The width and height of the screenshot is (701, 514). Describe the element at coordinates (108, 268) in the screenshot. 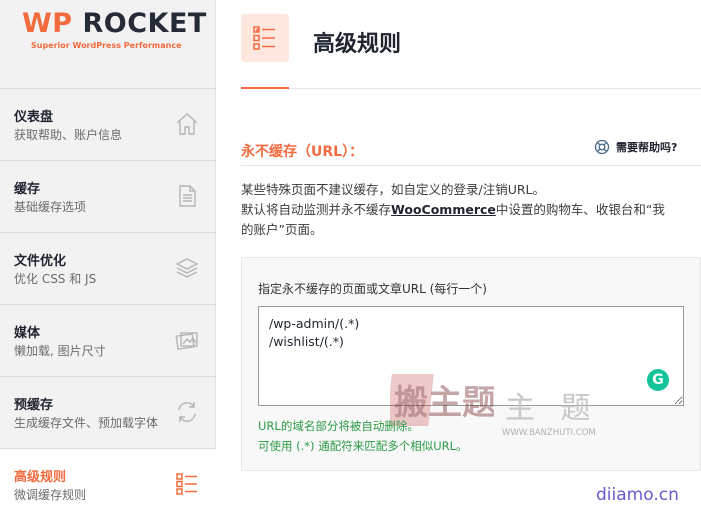

I see `sidebar-item-file-optimization: 文件优化 优化 CSS 和 JS` at that location.